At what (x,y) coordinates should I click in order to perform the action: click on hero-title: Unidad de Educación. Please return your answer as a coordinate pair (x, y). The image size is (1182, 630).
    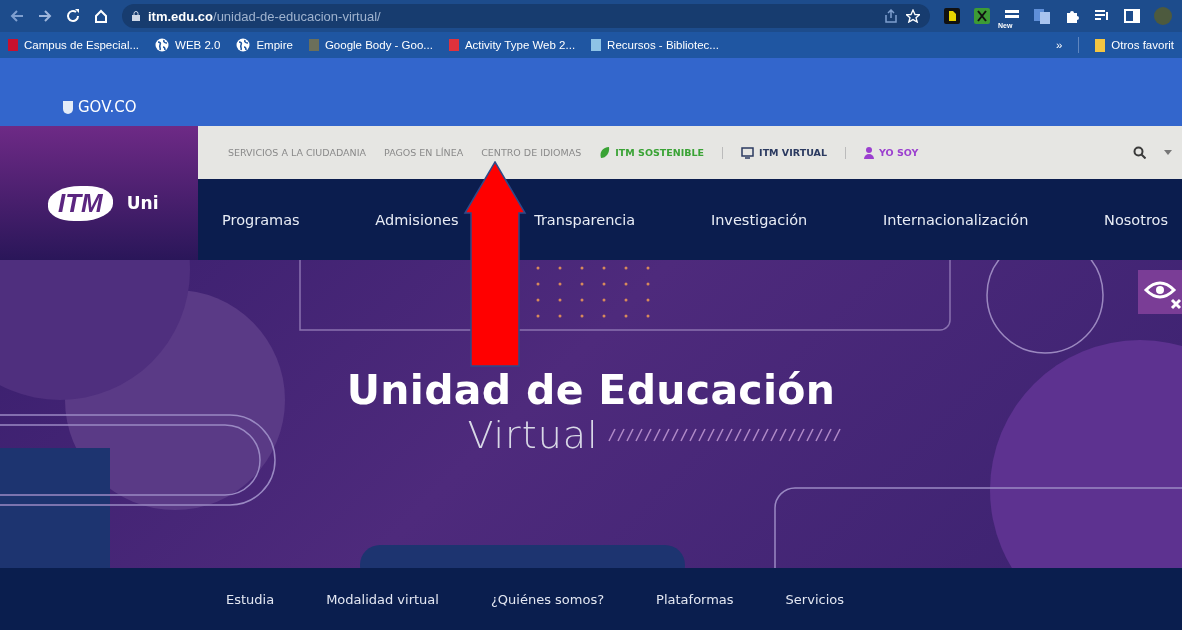
    Looking at the image, I should click on (591, 391).